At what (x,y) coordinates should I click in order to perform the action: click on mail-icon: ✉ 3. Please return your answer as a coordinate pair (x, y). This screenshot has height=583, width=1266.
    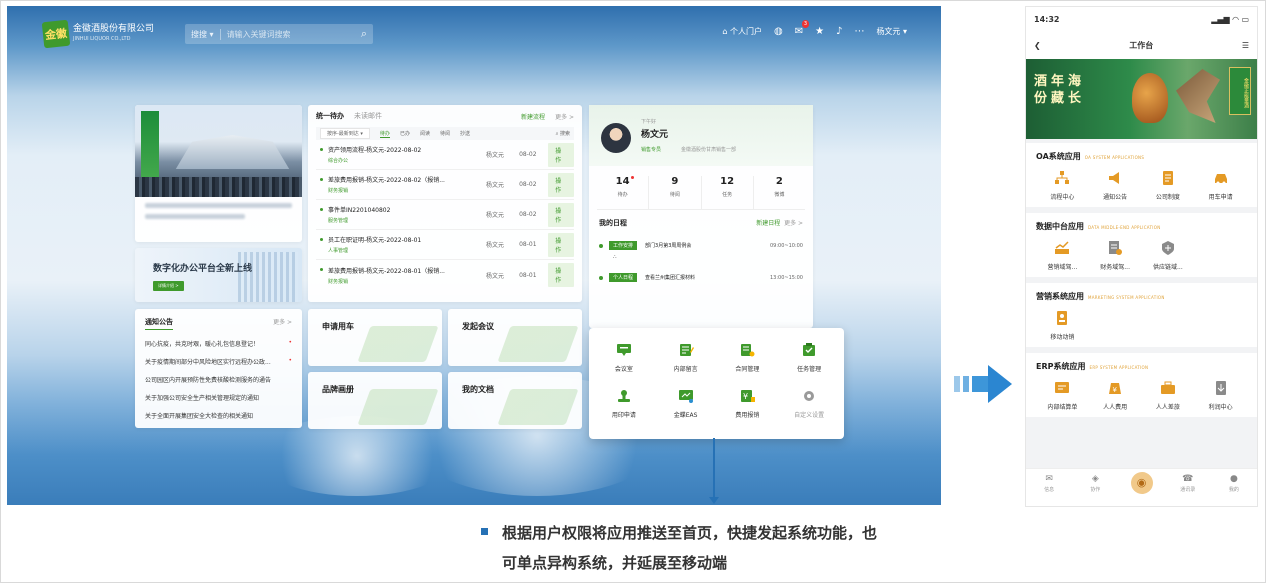
    Looking at the image, I should click on (802, 28).